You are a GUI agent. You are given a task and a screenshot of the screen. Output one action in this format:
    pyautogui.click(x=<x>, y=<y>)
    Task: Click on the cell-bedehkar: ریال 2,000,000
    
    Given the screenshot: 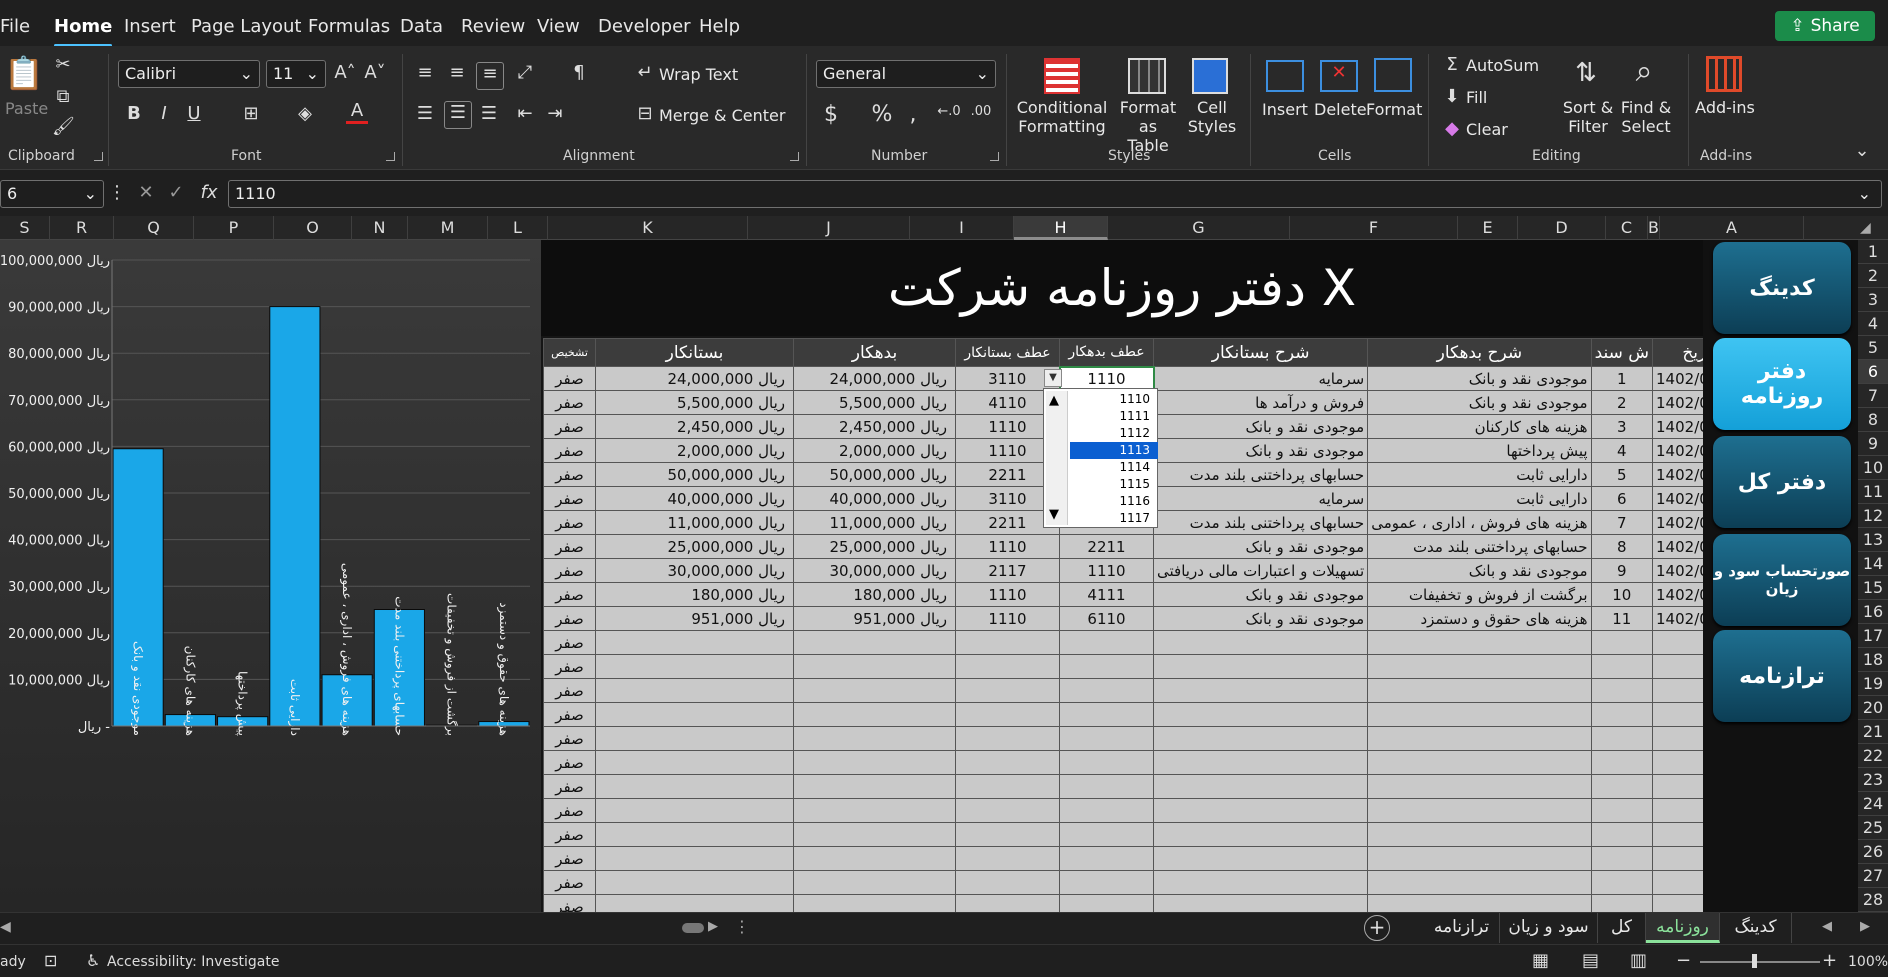 What is the action you would take?
    pyautogui.click(x=874, y=450)
    